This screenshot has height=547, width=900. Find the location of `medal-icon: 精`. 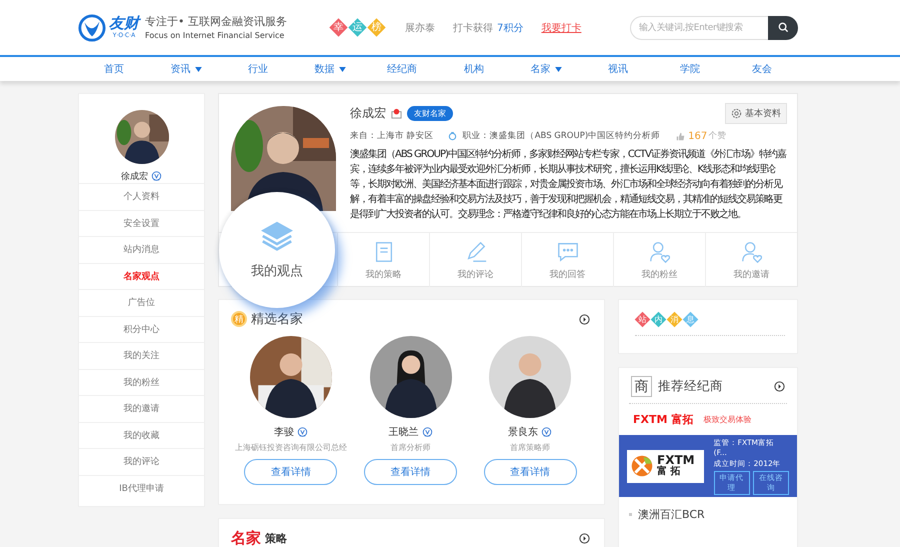

medal-icon: 精 is located at coordinates (239, 319).